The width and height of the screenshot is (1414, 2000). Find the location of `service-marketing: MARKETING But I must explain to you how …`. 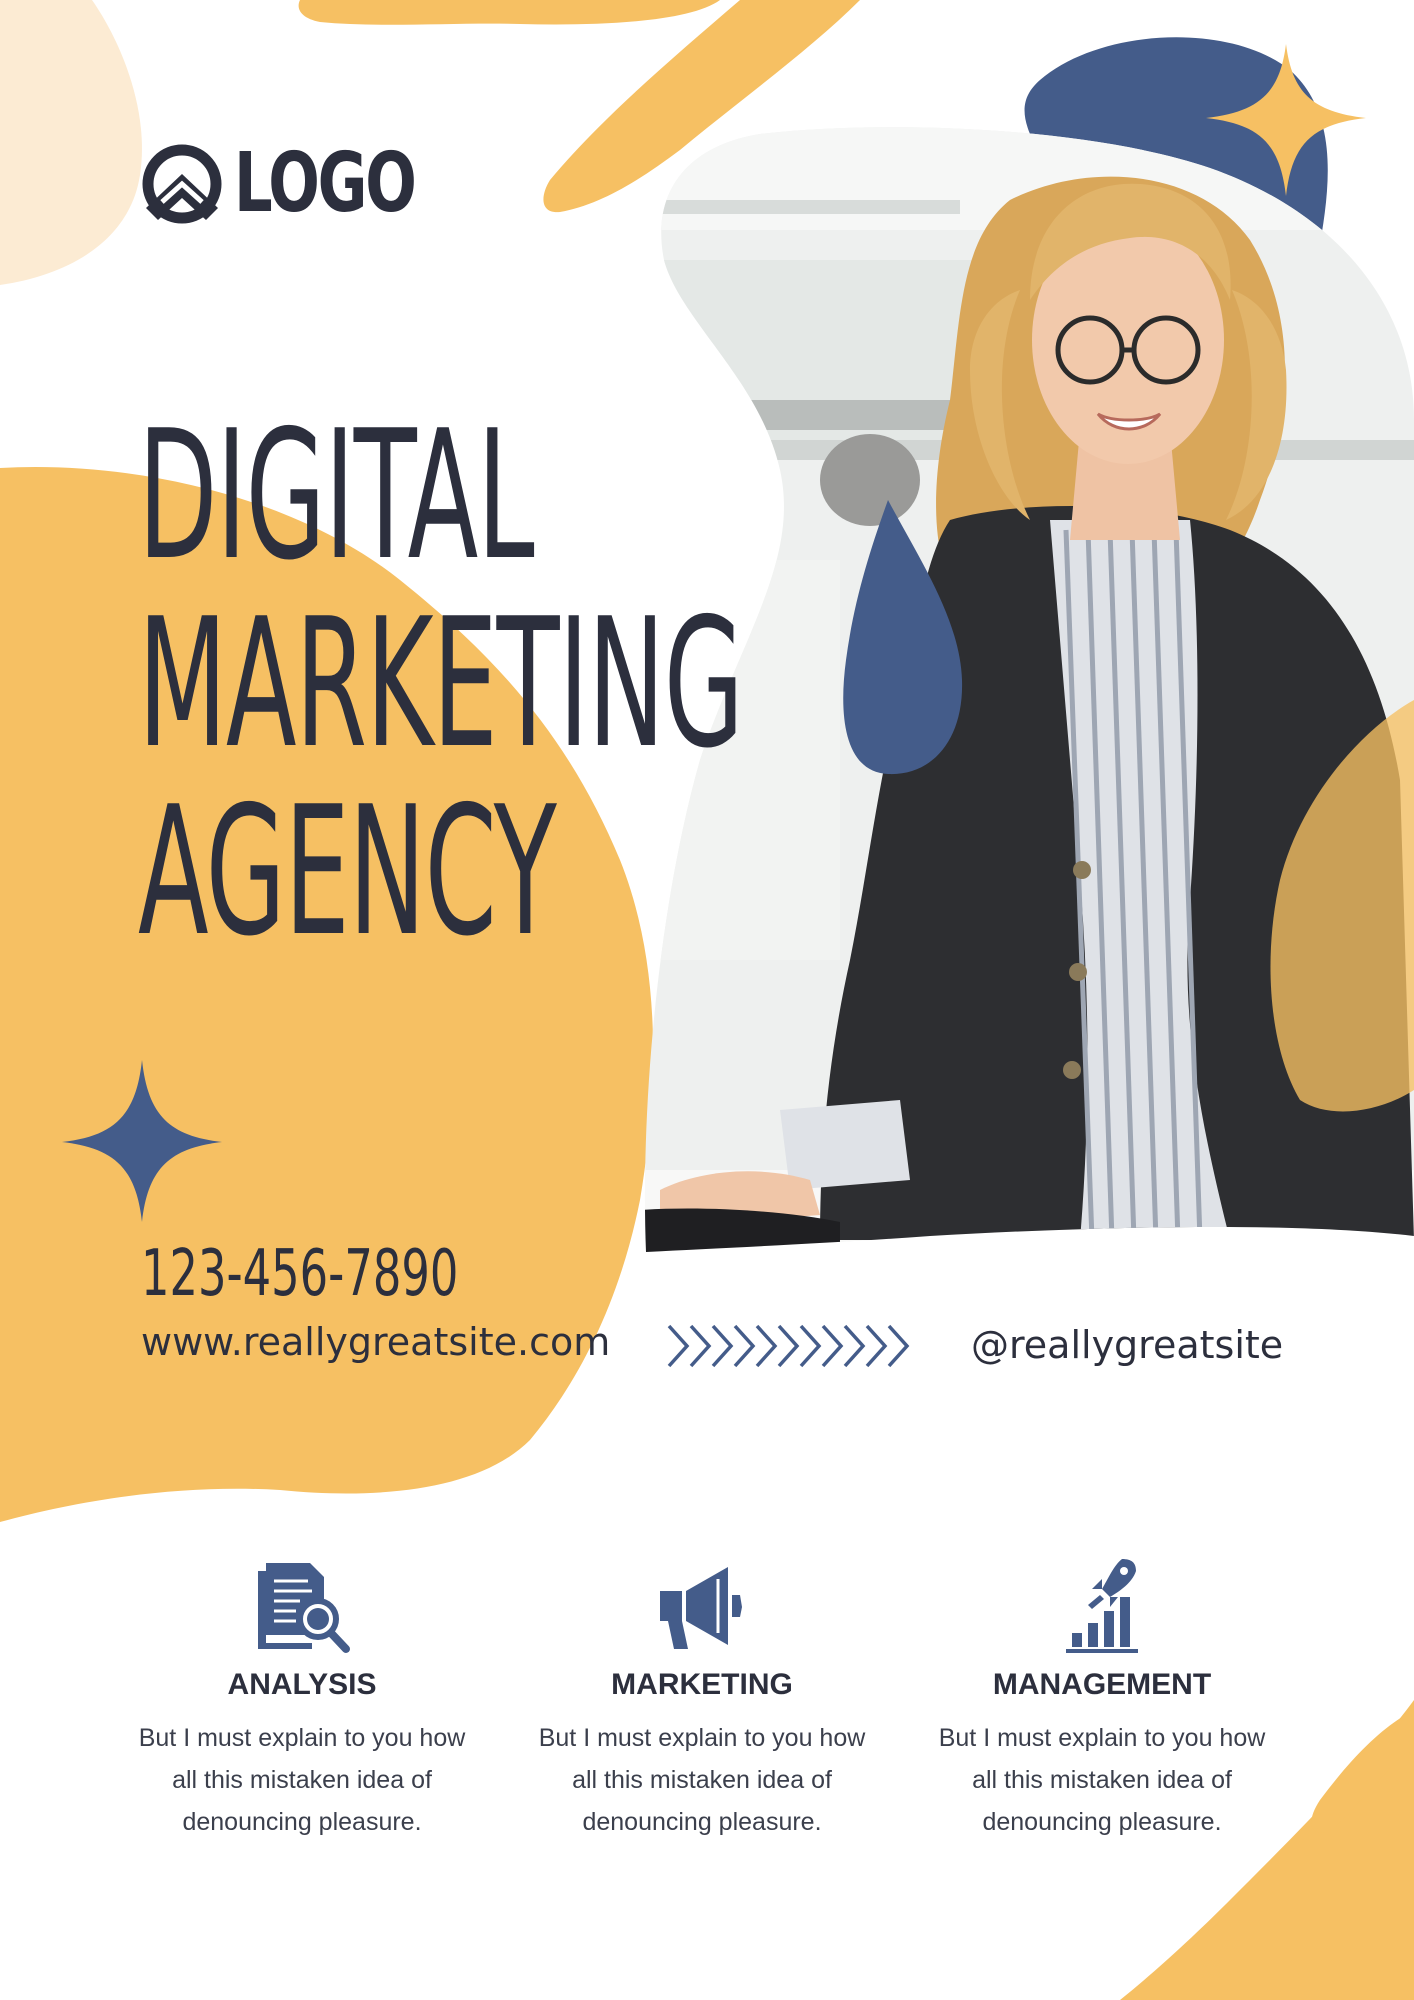

service-marketing: MARKETING But I must explain to you how … is located at coordinates (702, 1699).